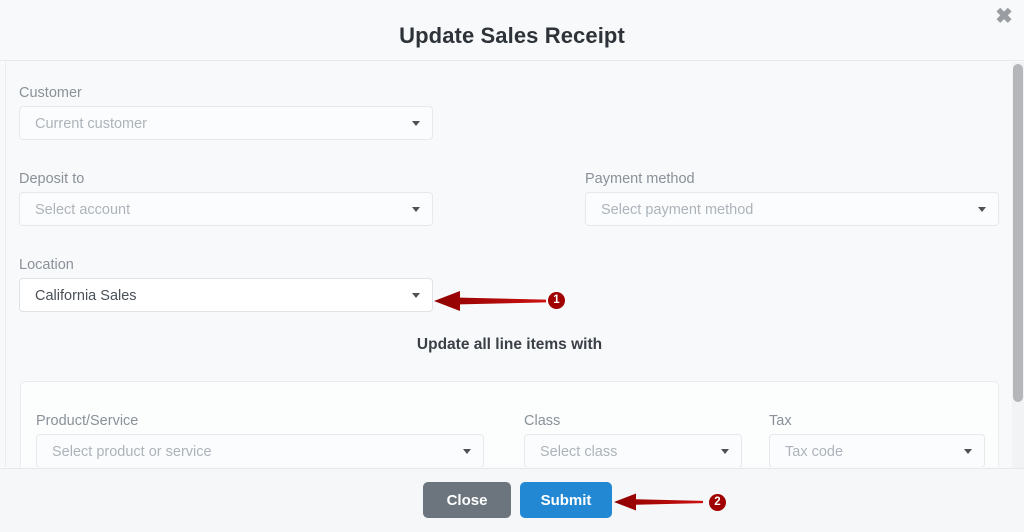  Describe the element at coordinates (50, 93) in the screenshot. I see `customer-label: Customer` at that location.